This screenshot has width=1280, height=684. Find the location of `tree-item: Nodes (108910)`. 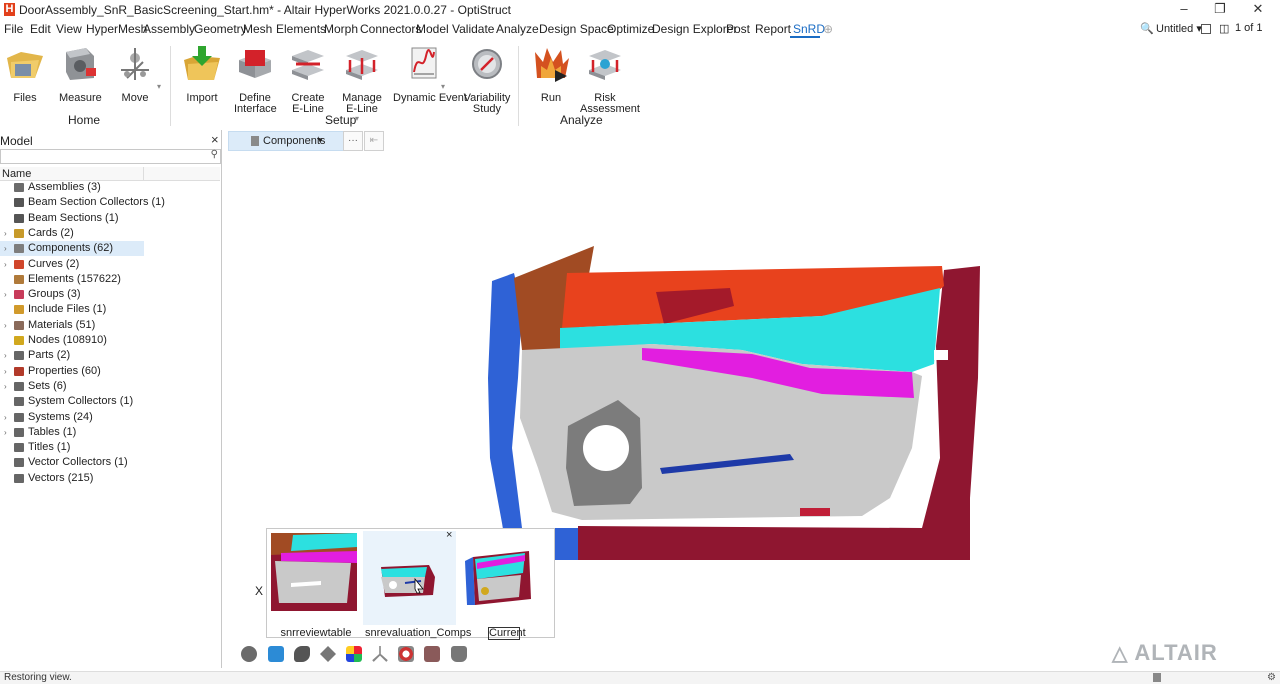

tree-item: Nodes (108910) is located at coordinates (110, 340).